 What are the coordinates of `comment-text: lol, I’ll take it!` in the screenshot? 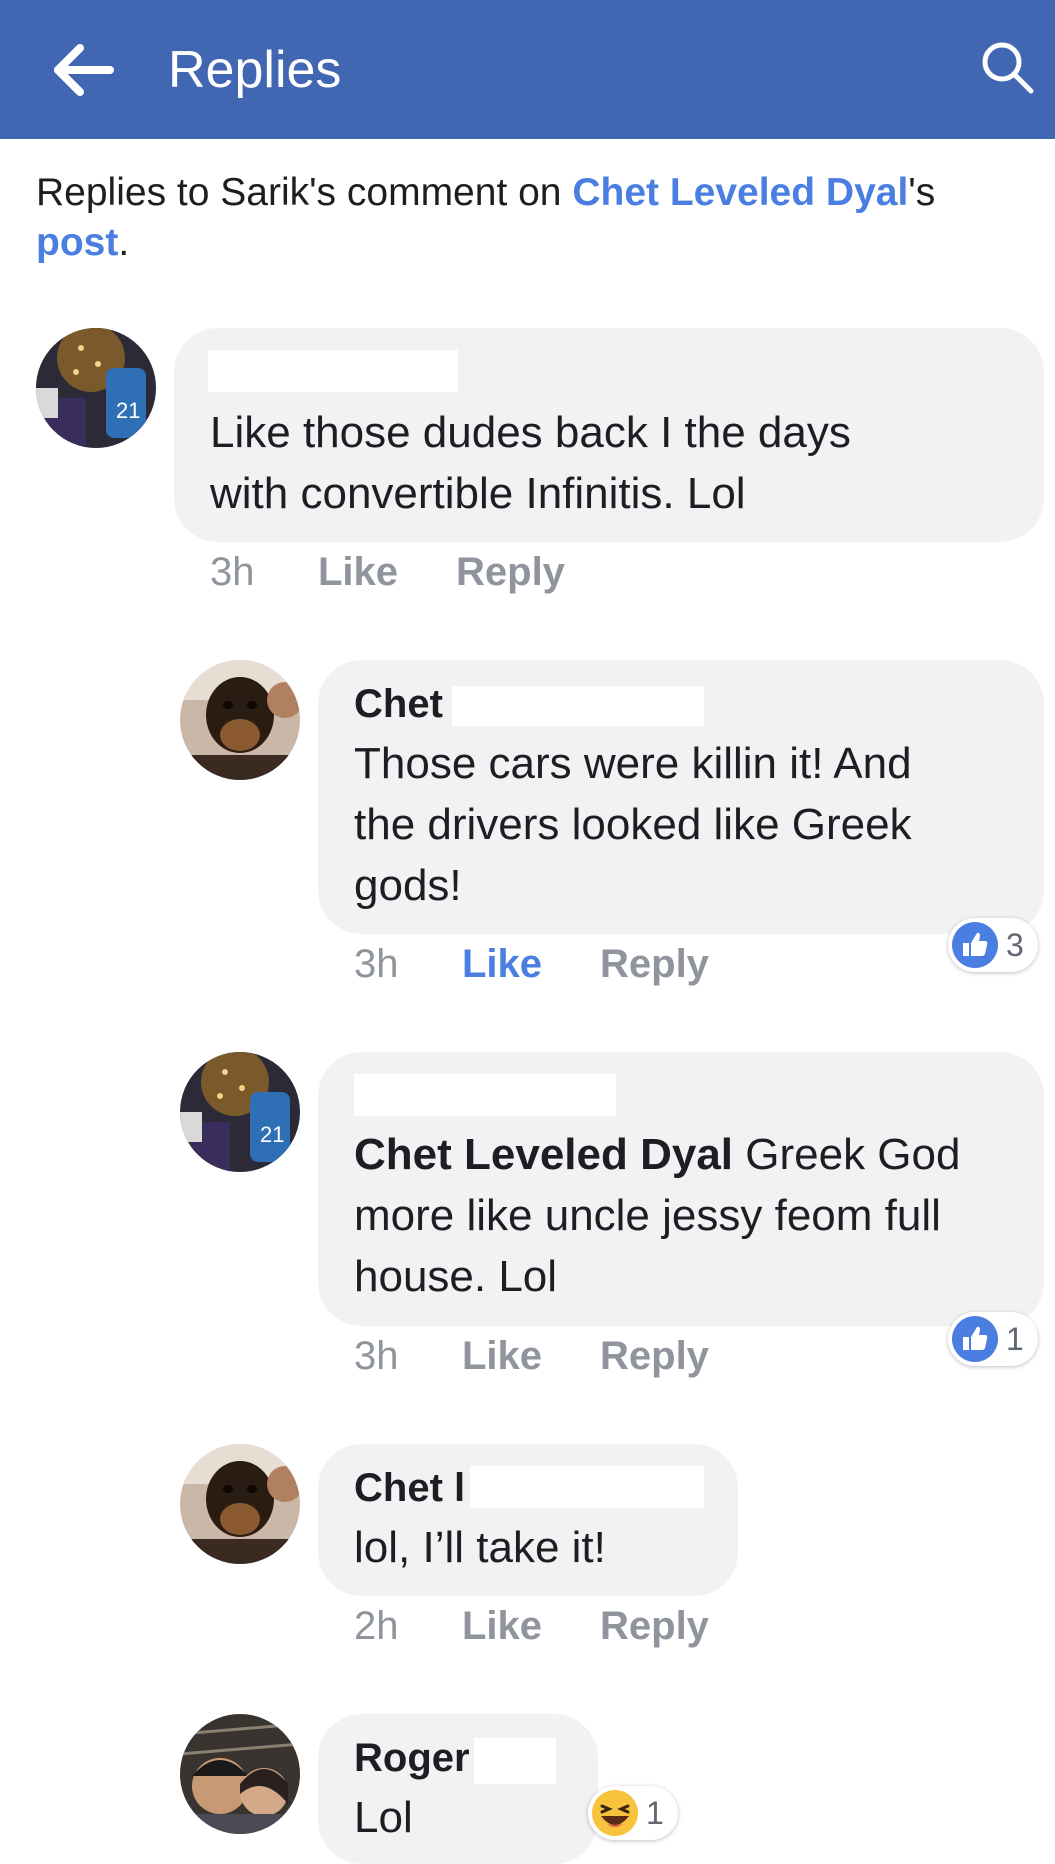 It's located at (480, 1547).